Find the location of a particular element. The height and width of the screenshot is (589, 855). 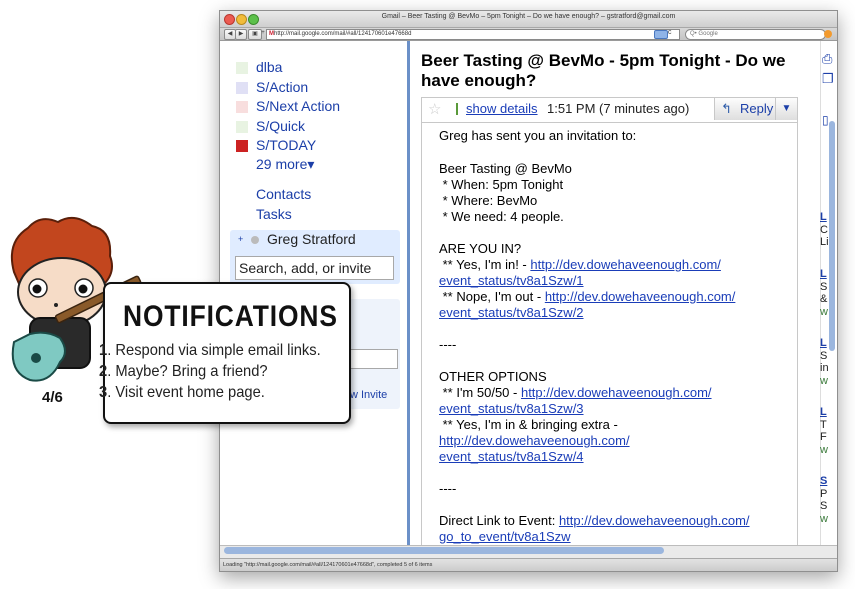

sender-indicator-icon is located at coordinates (457, 109).